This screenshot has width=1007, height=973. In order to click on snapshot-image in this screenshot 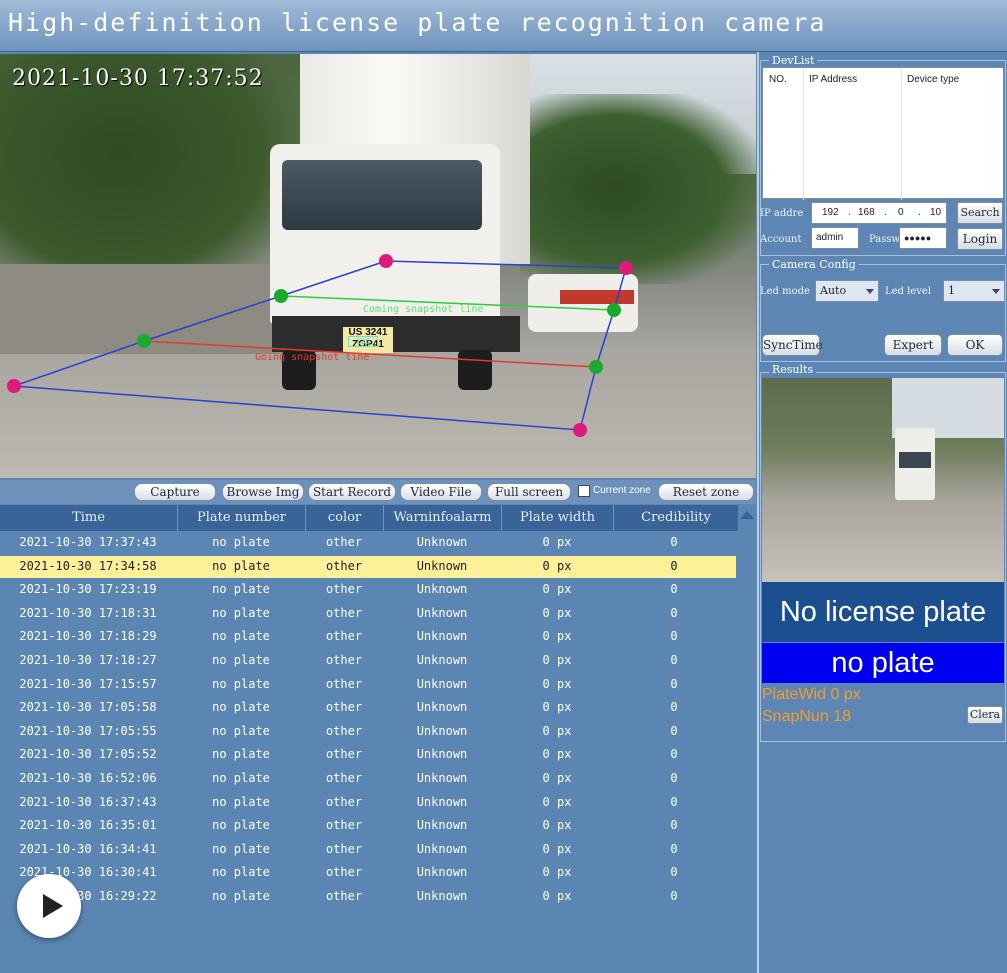, I will do `click(883, 480)`.